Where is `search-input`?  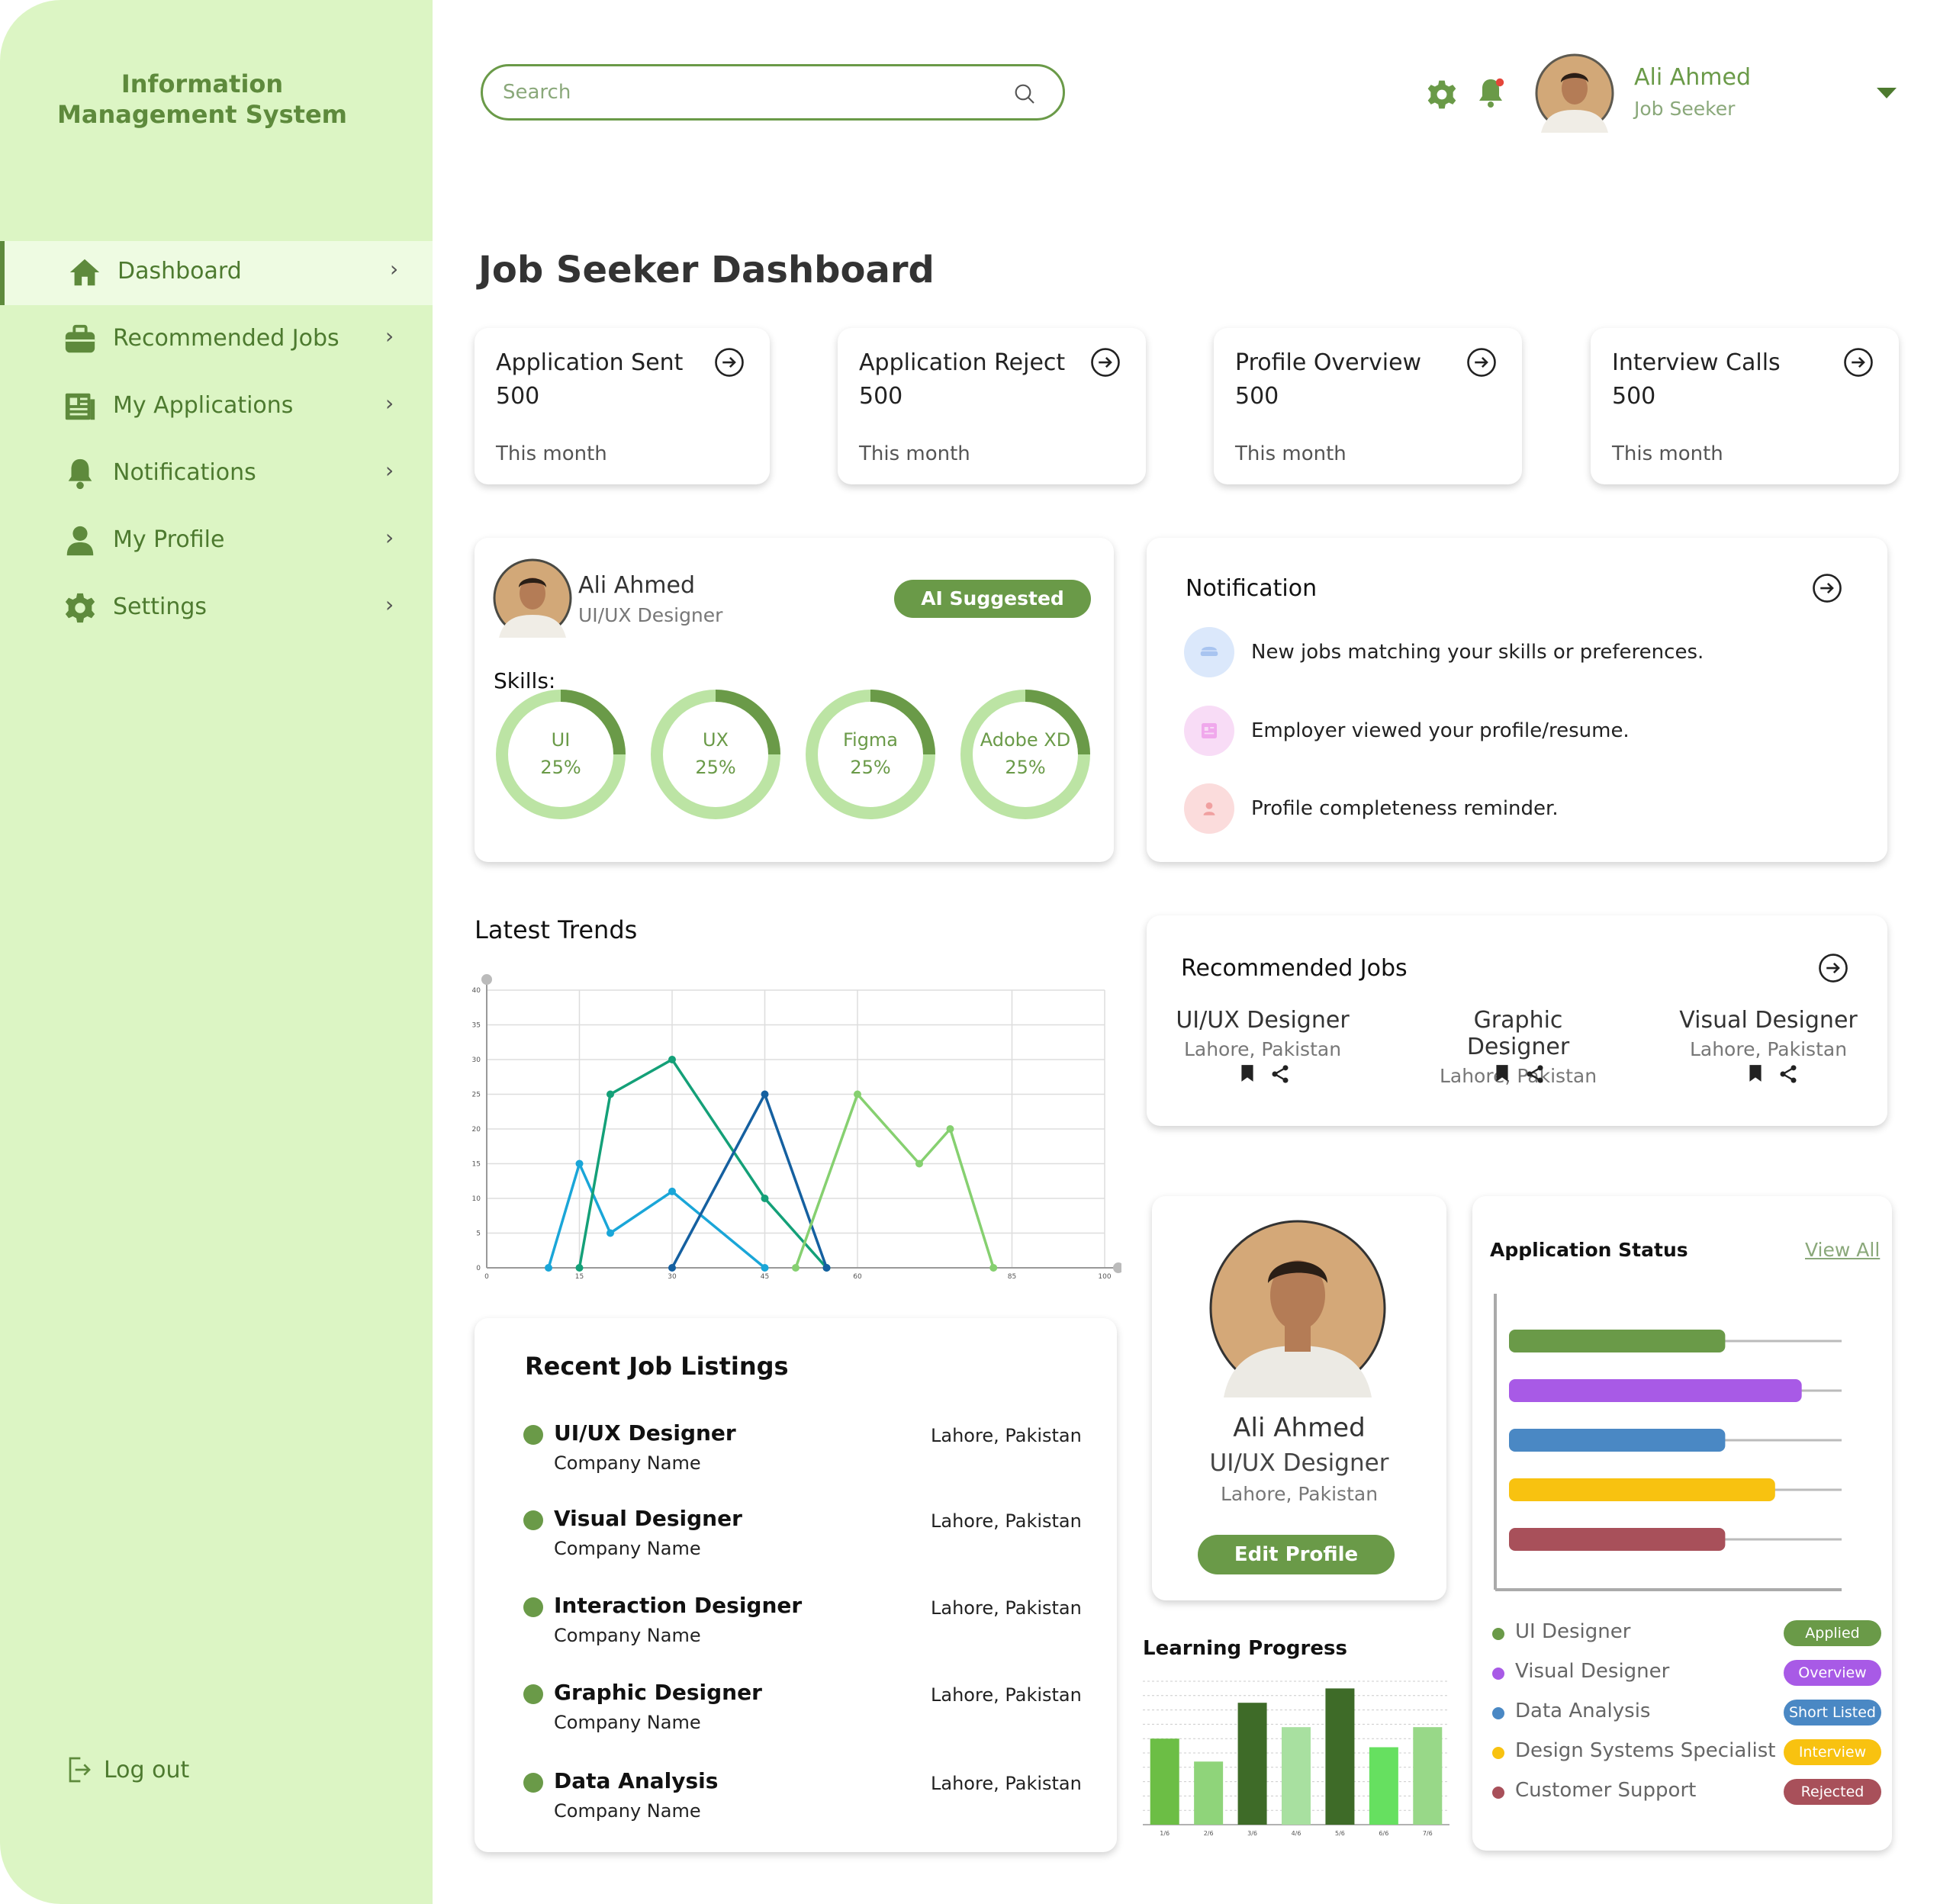 search-input is located at coordinates (747, 92).